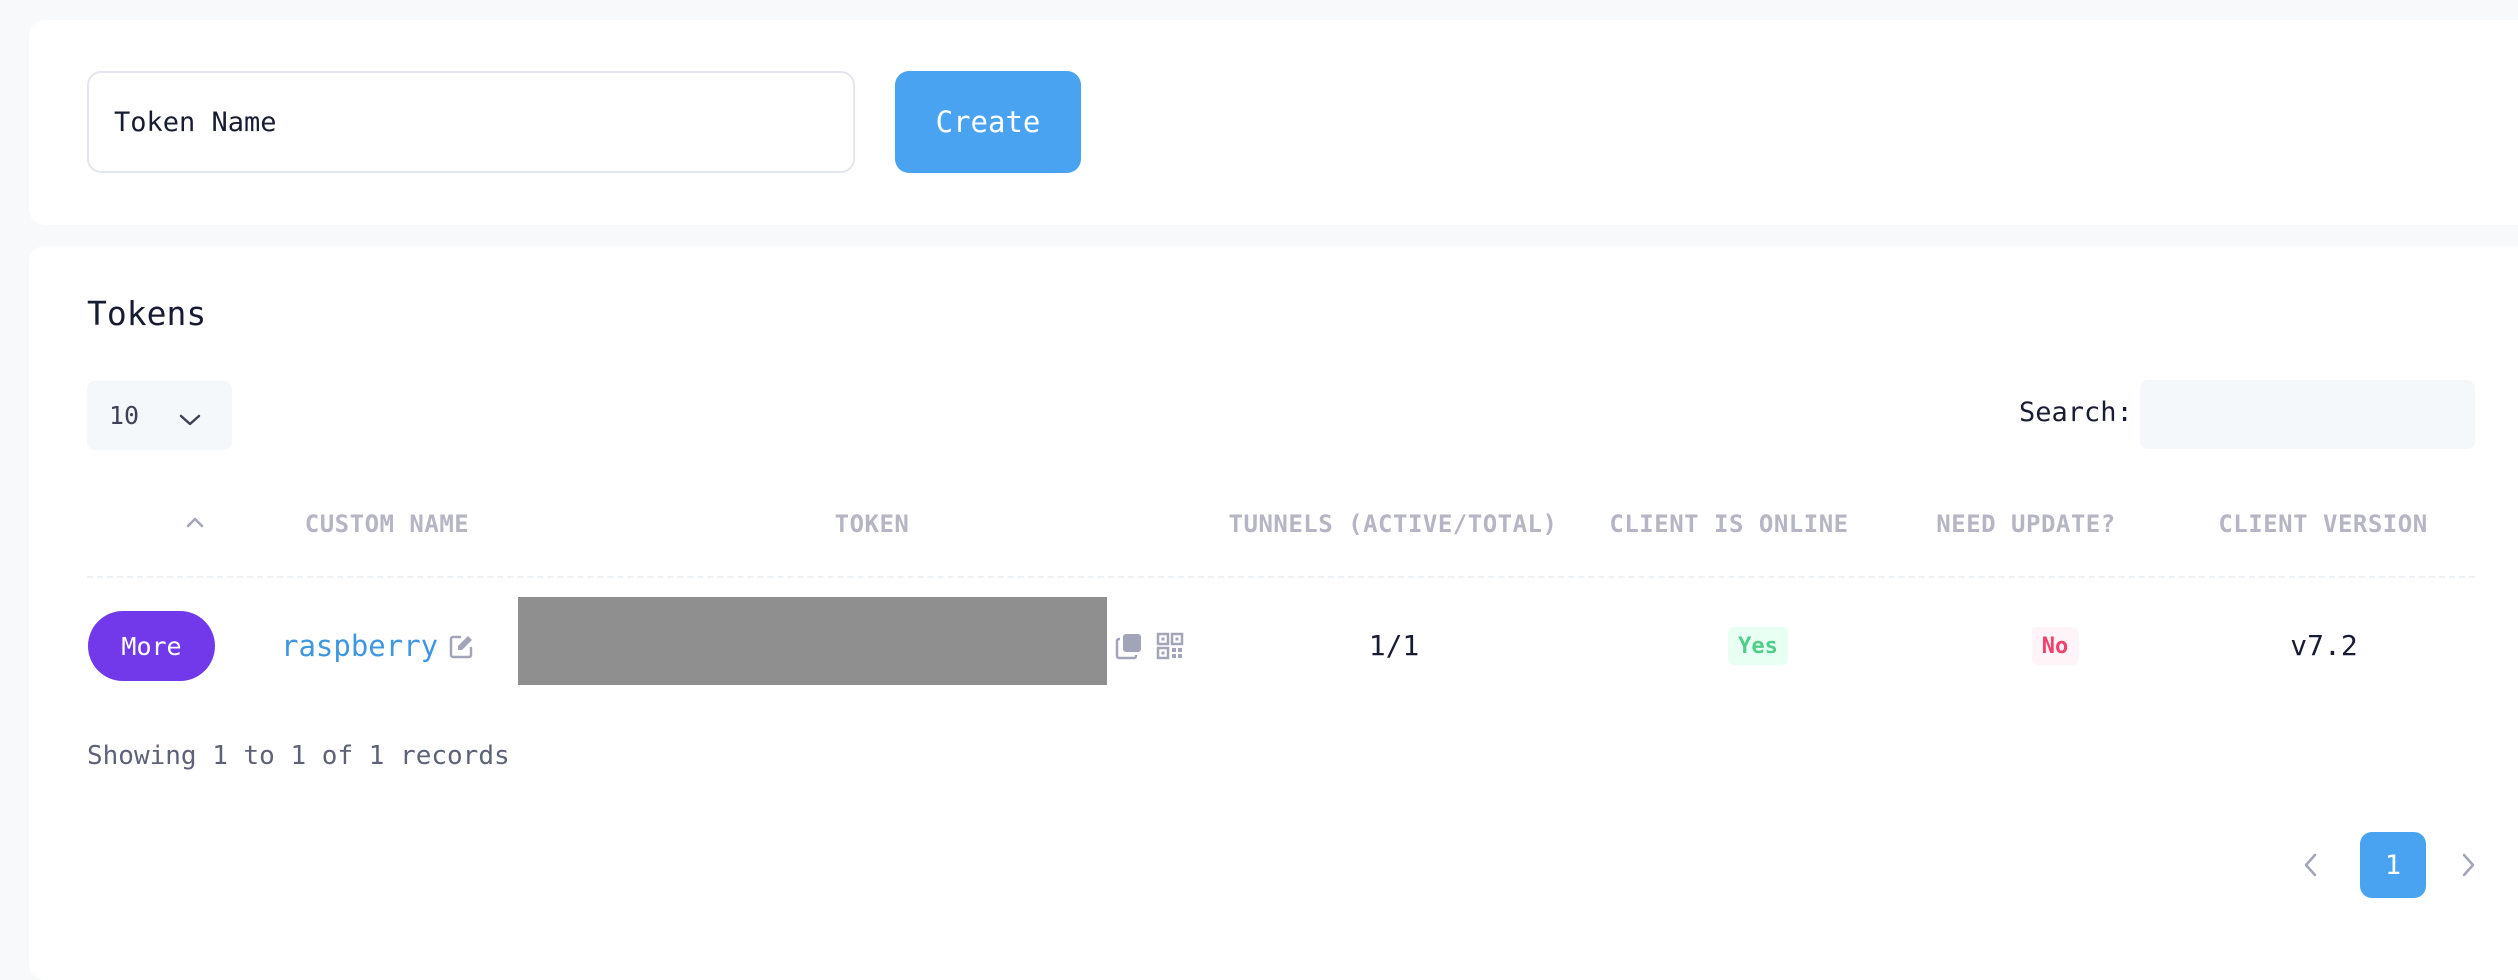  Describe the element at coordinates (1758, 646) in the screenshot. I see `client-online-badge: Yes` at that location.